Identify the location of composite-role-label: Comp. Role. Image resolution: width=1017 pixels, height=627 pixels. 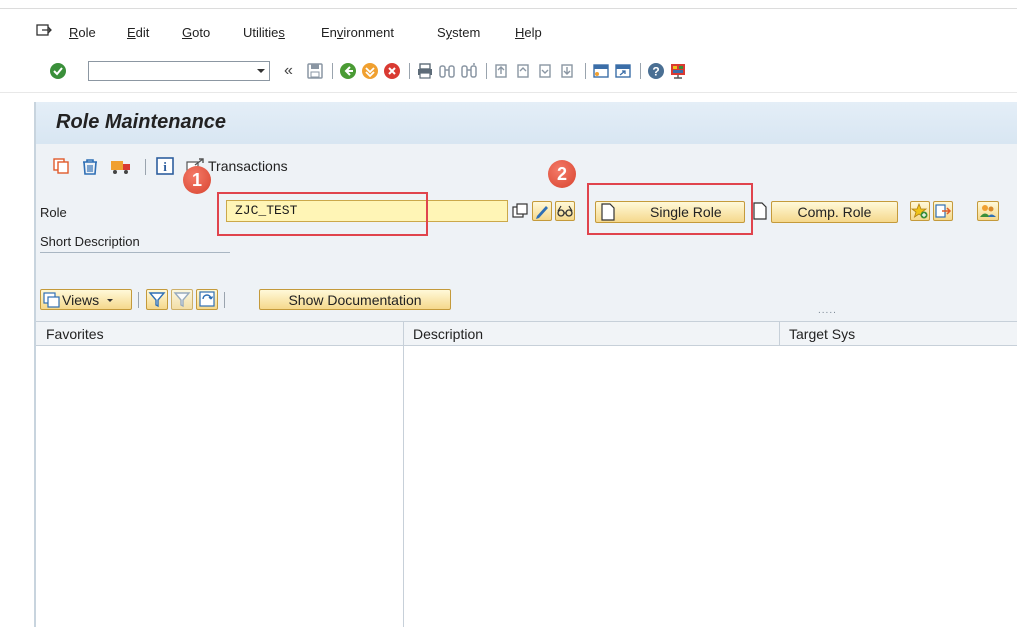
(834, 212).